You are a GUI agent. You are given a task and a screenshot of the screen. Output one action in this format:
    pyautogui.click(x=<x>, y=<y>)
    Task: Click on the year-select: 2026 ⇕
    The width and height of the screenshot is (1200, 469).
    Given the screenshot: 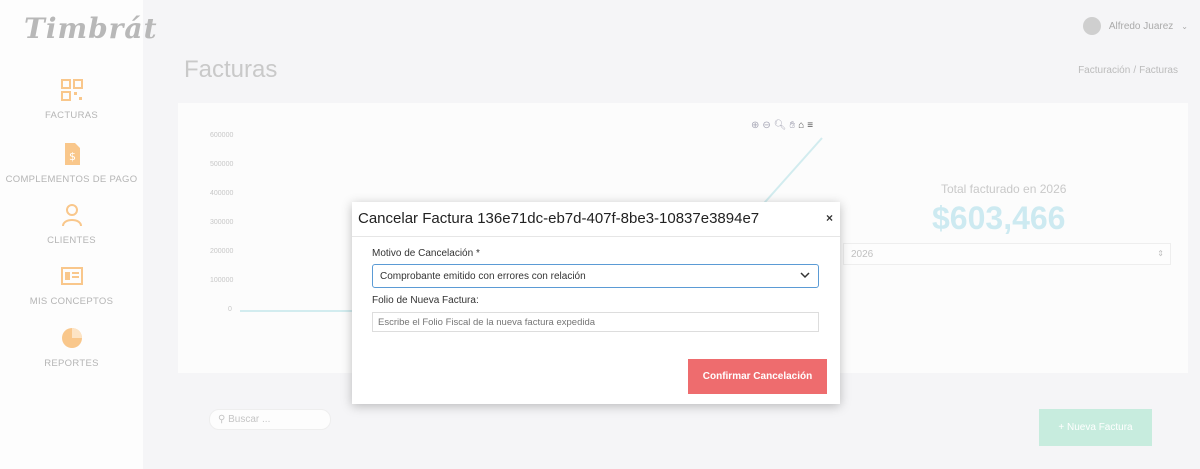 What is the action you would take?
    pyautogui.click(x=1007, y=254)
    